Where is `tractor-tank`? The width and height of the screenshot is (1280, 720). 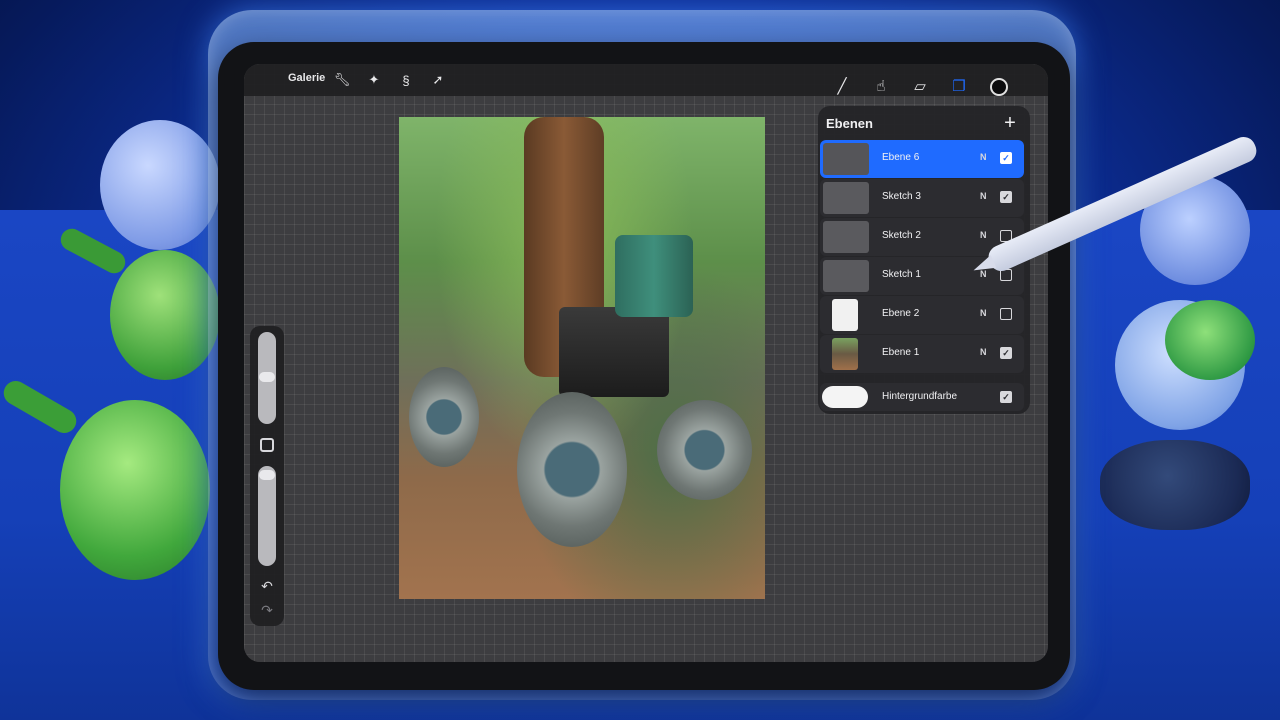
tractor-tank is located at coordinates (654, 276).